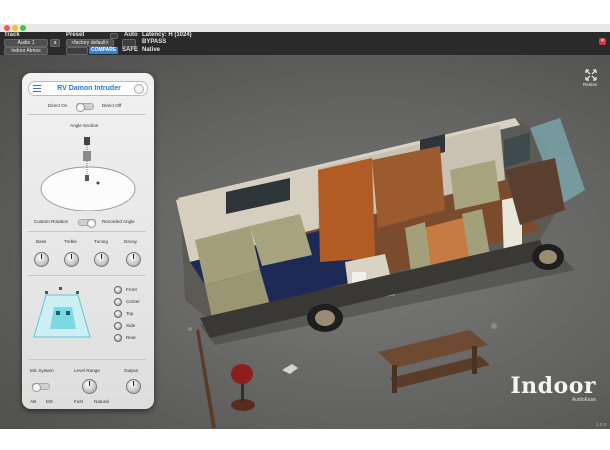  What do you see at coordinates (58, 105) in the screenshot?
I see `direct-on-label: Direct On` at bounding box center [58, 105].